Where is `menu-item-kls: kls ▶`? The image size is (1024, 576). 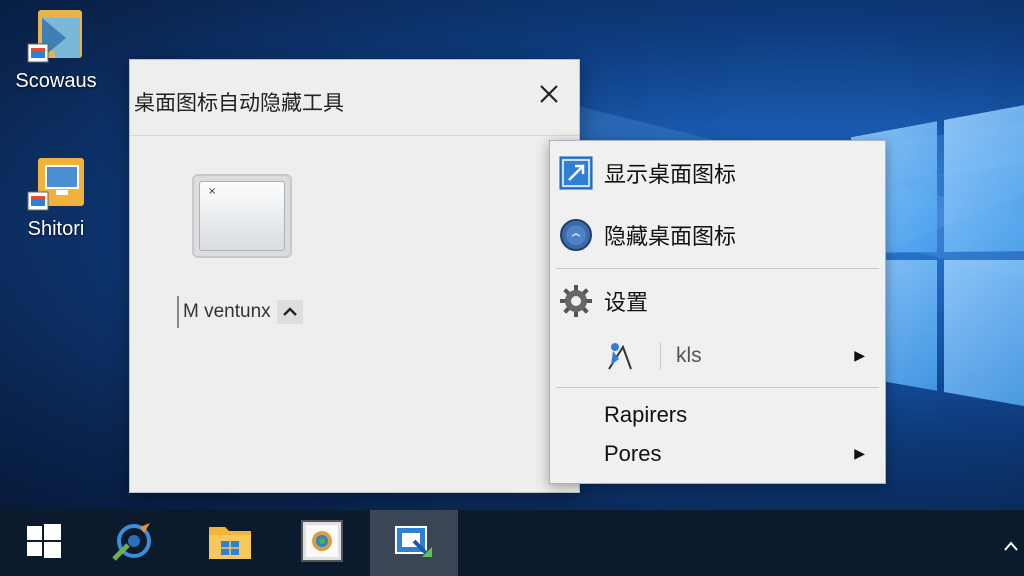
menu-item-kls: kls ▶ is located at coordinates (717, 356).